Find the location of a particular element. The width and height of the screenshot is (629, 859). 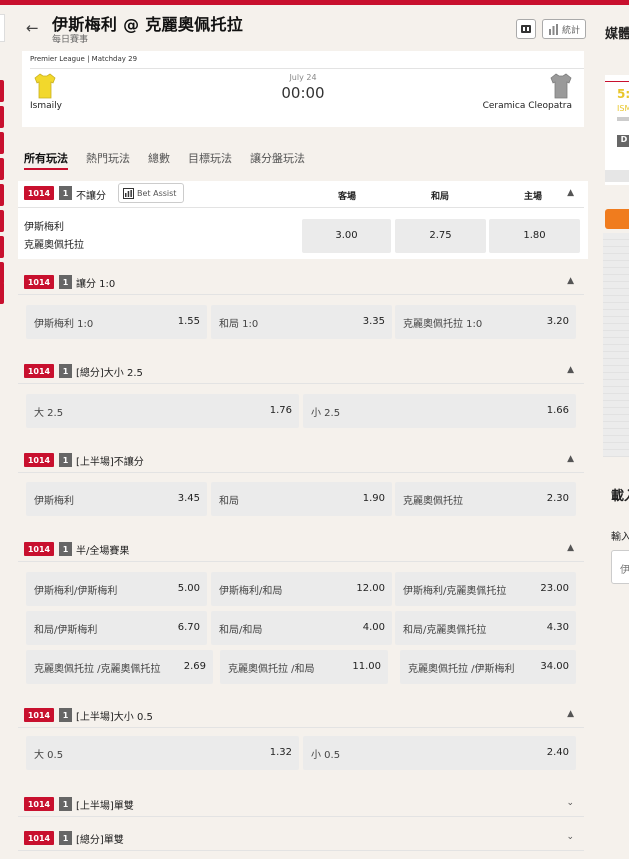

team-name: 克麗奧佩托拉 is located at coordinates (54, 245).